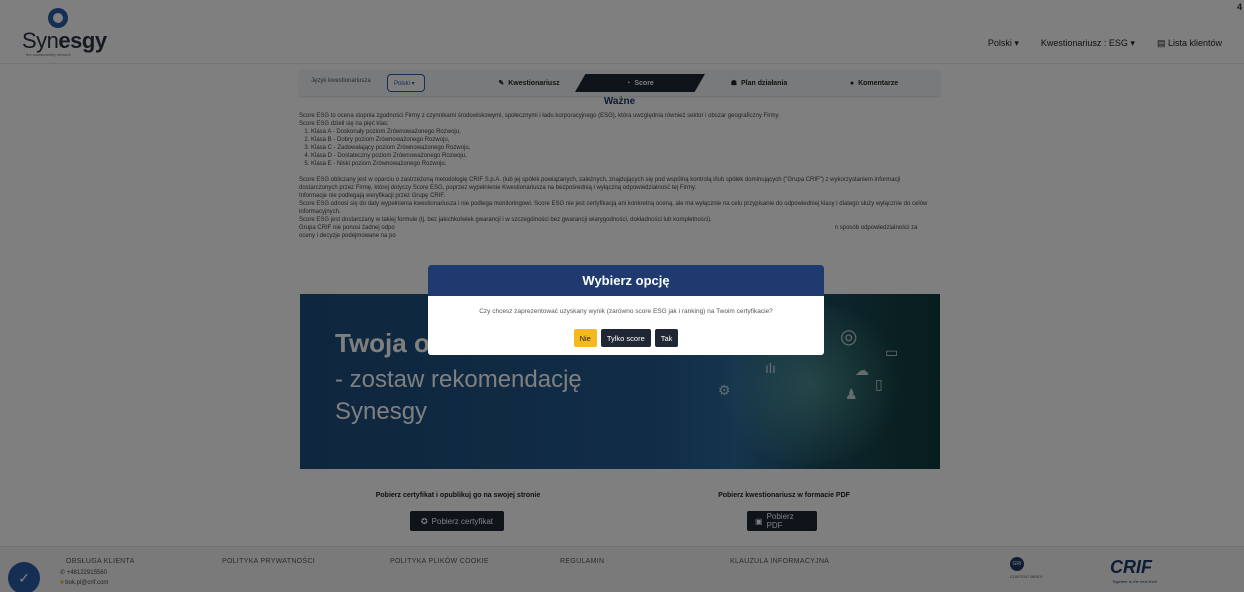 The height and width of the screenshot is (592, 1244). Describe the element at coordinates (626, 280) in the screenshot. I see `modal-title: Wybierz opcję` at that location.